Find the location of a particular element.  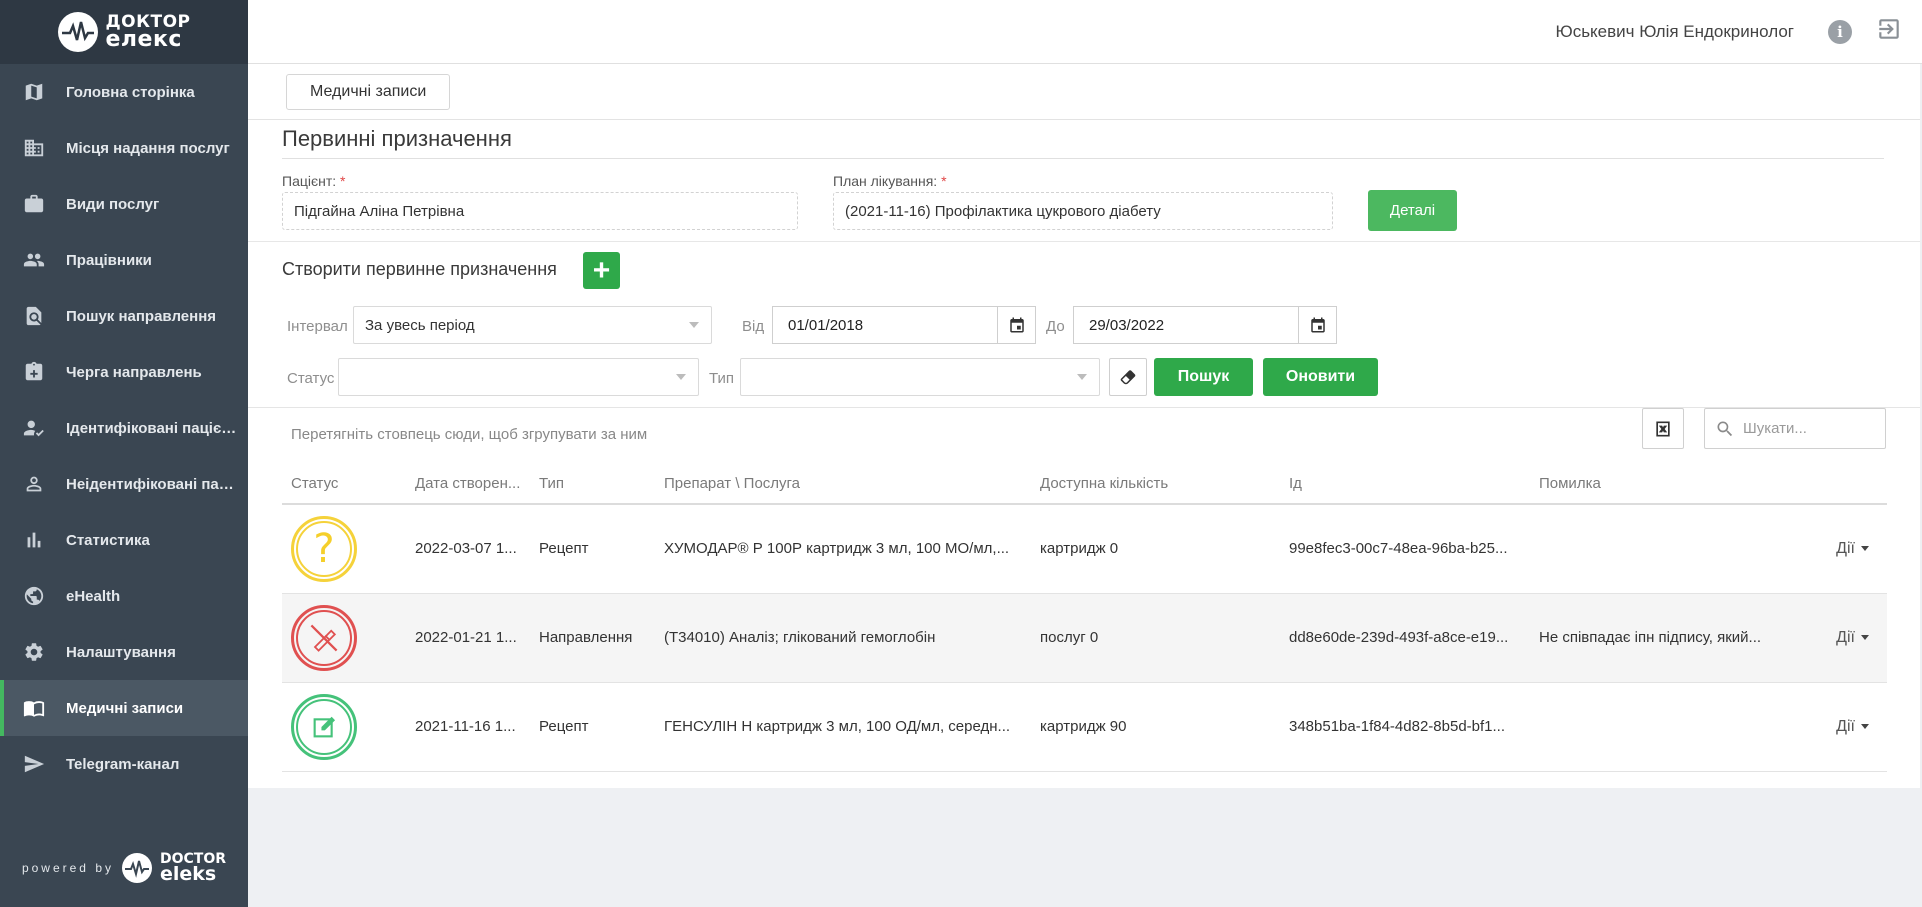

cell-error is located at coordinates (1652, 727).